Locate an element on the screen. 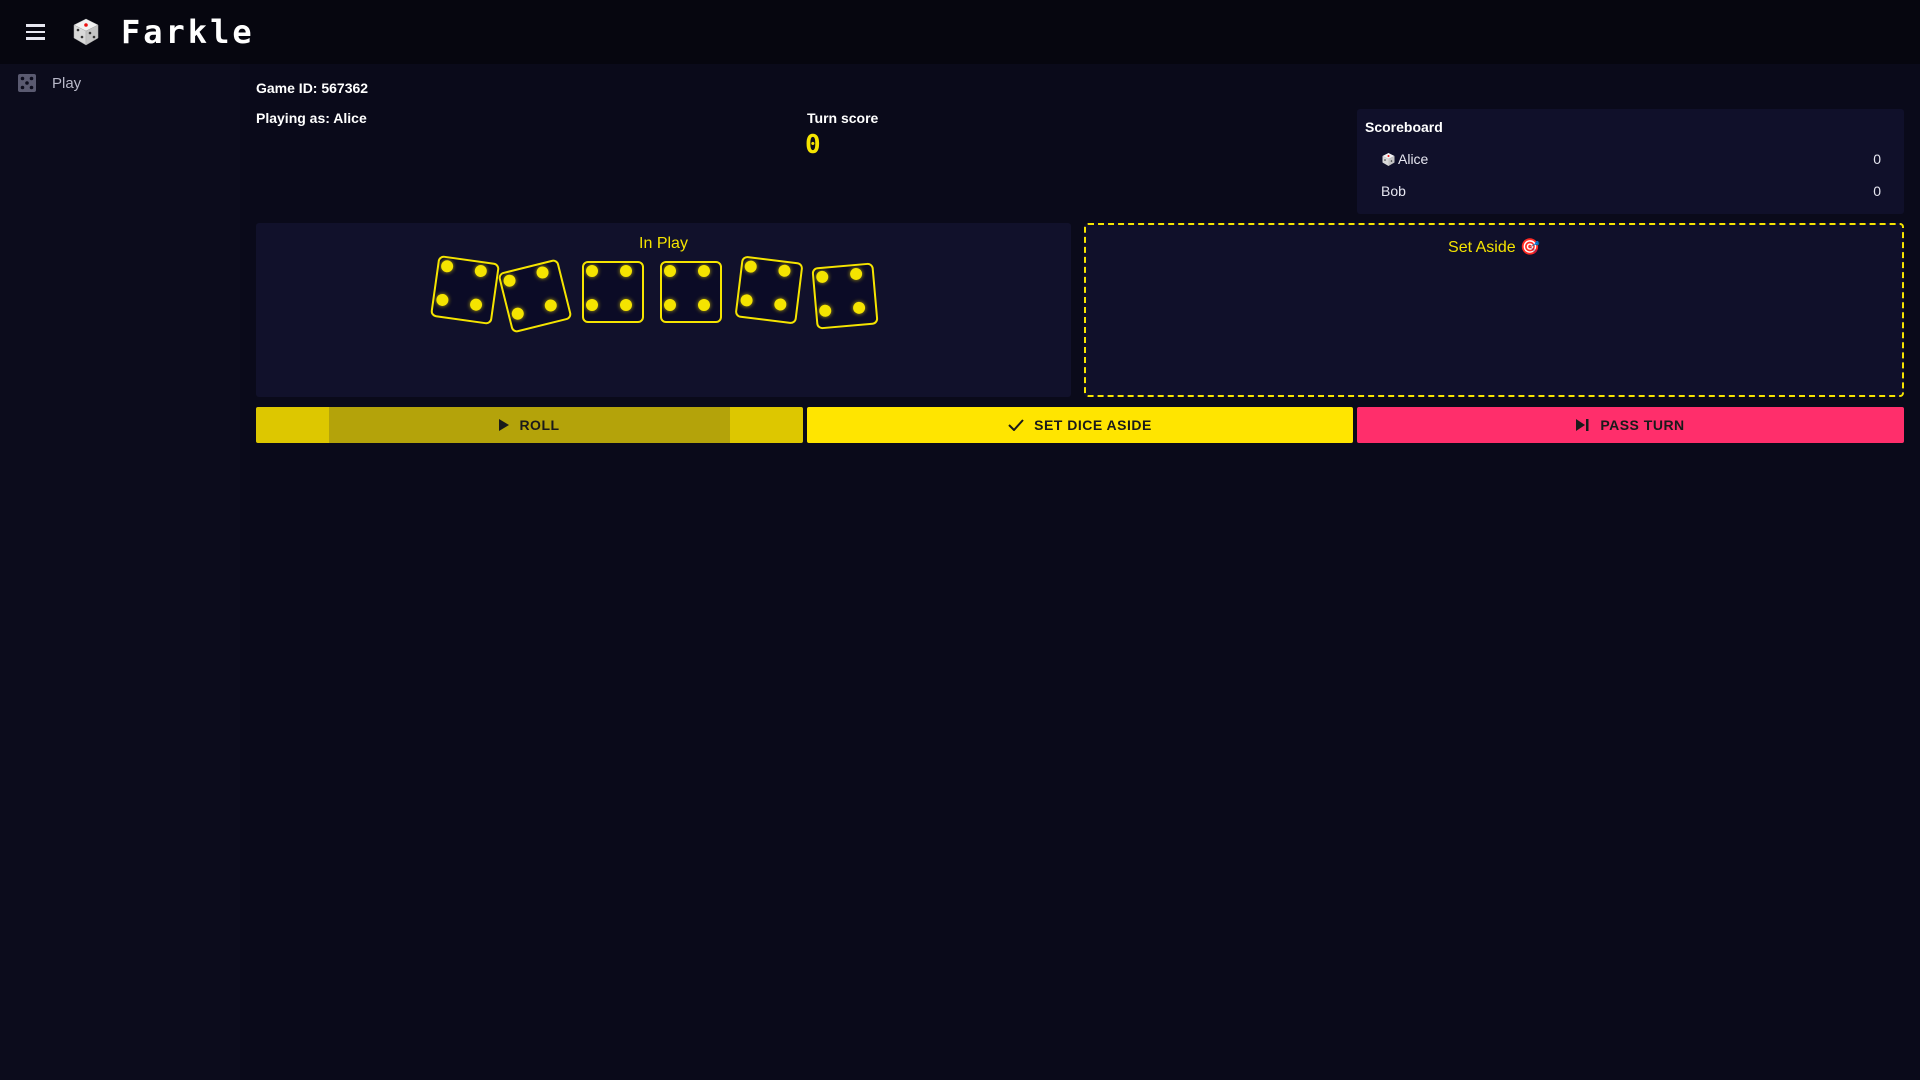 Image resolution: width=1920 pixels, height=1080 pixels. app-title: Farkle is located at coordinates (188, 32).